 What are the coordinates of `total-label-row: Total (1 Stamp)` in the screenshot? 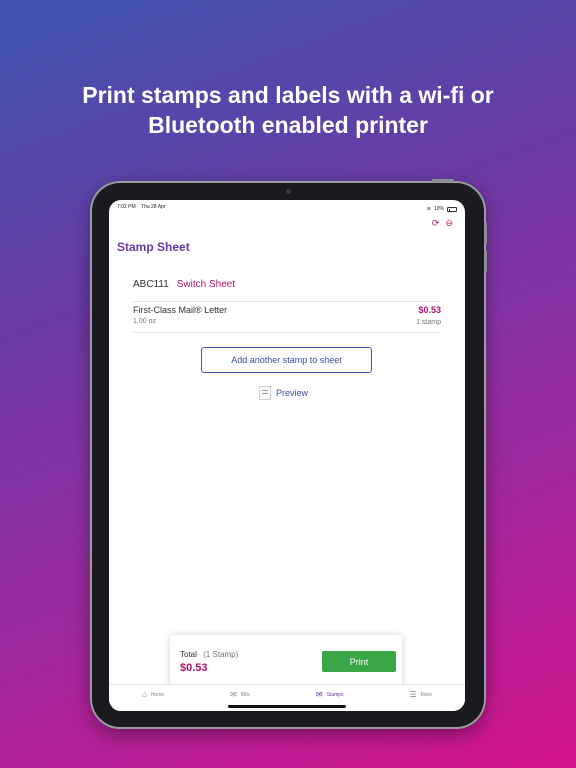 It's located at (209, 654).